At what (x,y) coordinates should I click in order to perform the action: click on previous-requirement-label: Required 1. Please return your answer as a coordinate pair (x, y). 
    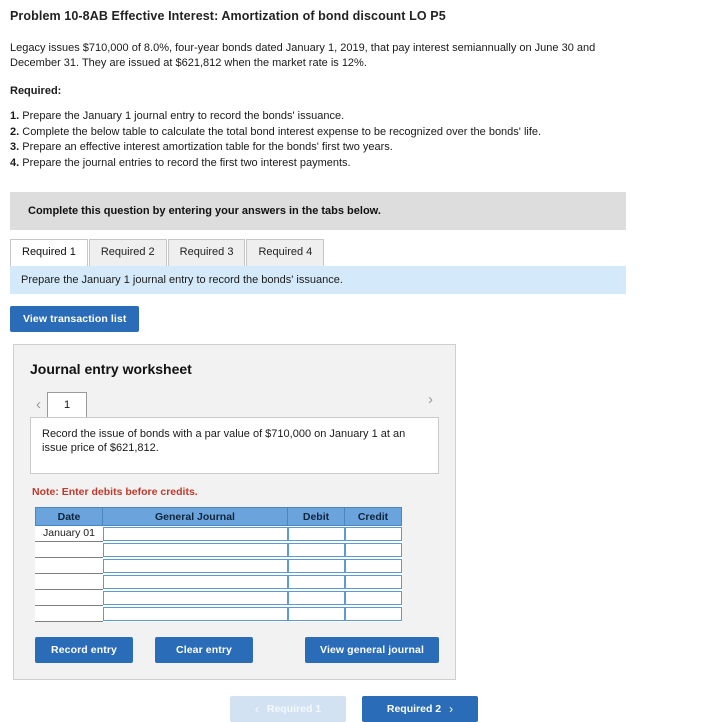
    Looking at the image, I should click on (294, 709).